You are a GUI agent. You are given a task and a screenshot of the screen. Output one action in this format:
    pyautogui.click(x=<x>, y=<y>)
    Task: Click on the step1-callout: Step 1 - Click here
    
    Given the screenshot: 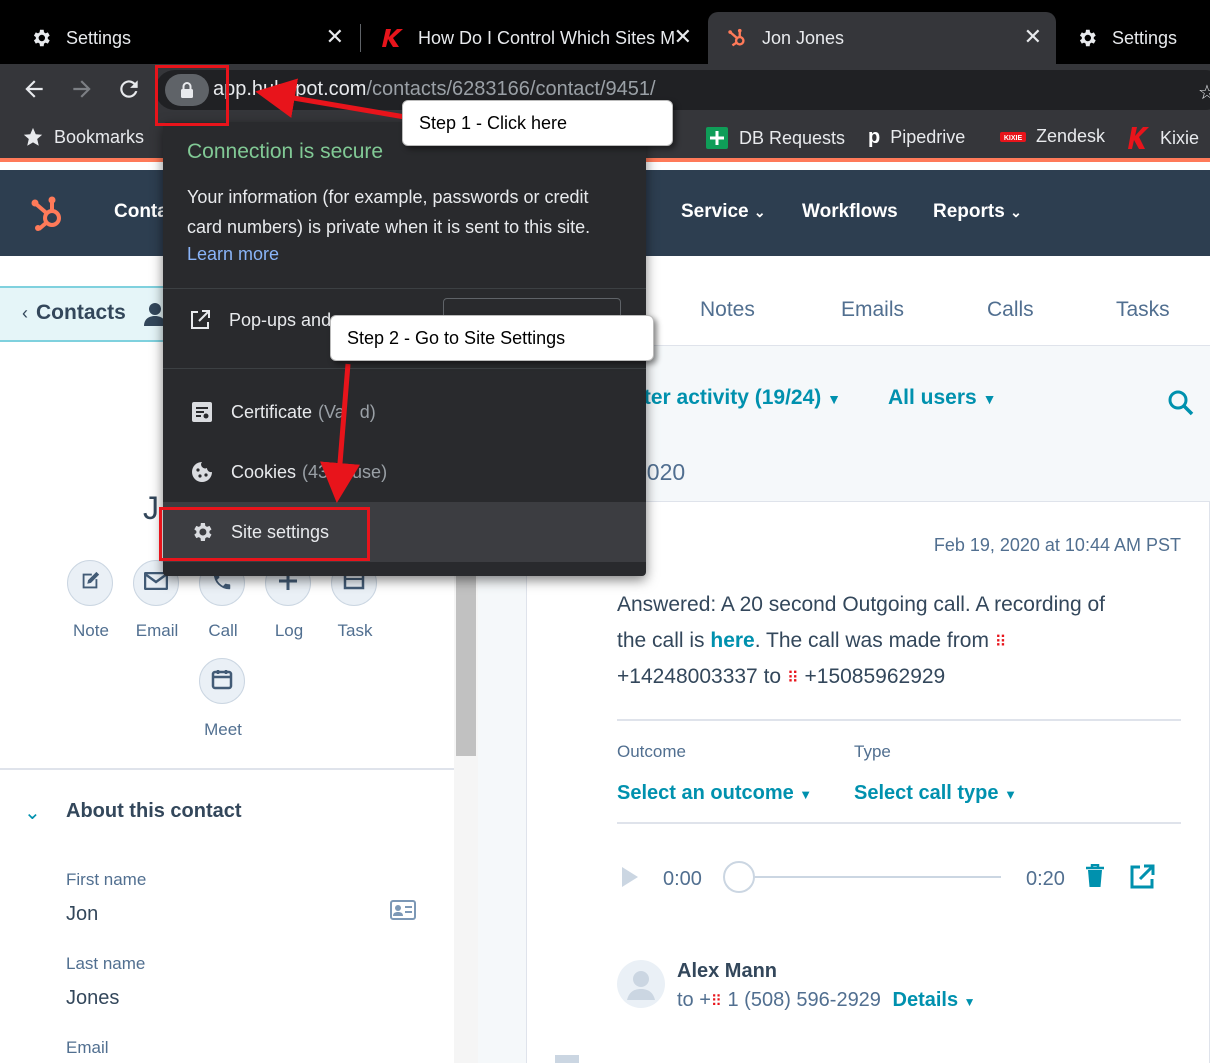 What is the action you would take?
    pyautogui.click(x=537, y=123)
    